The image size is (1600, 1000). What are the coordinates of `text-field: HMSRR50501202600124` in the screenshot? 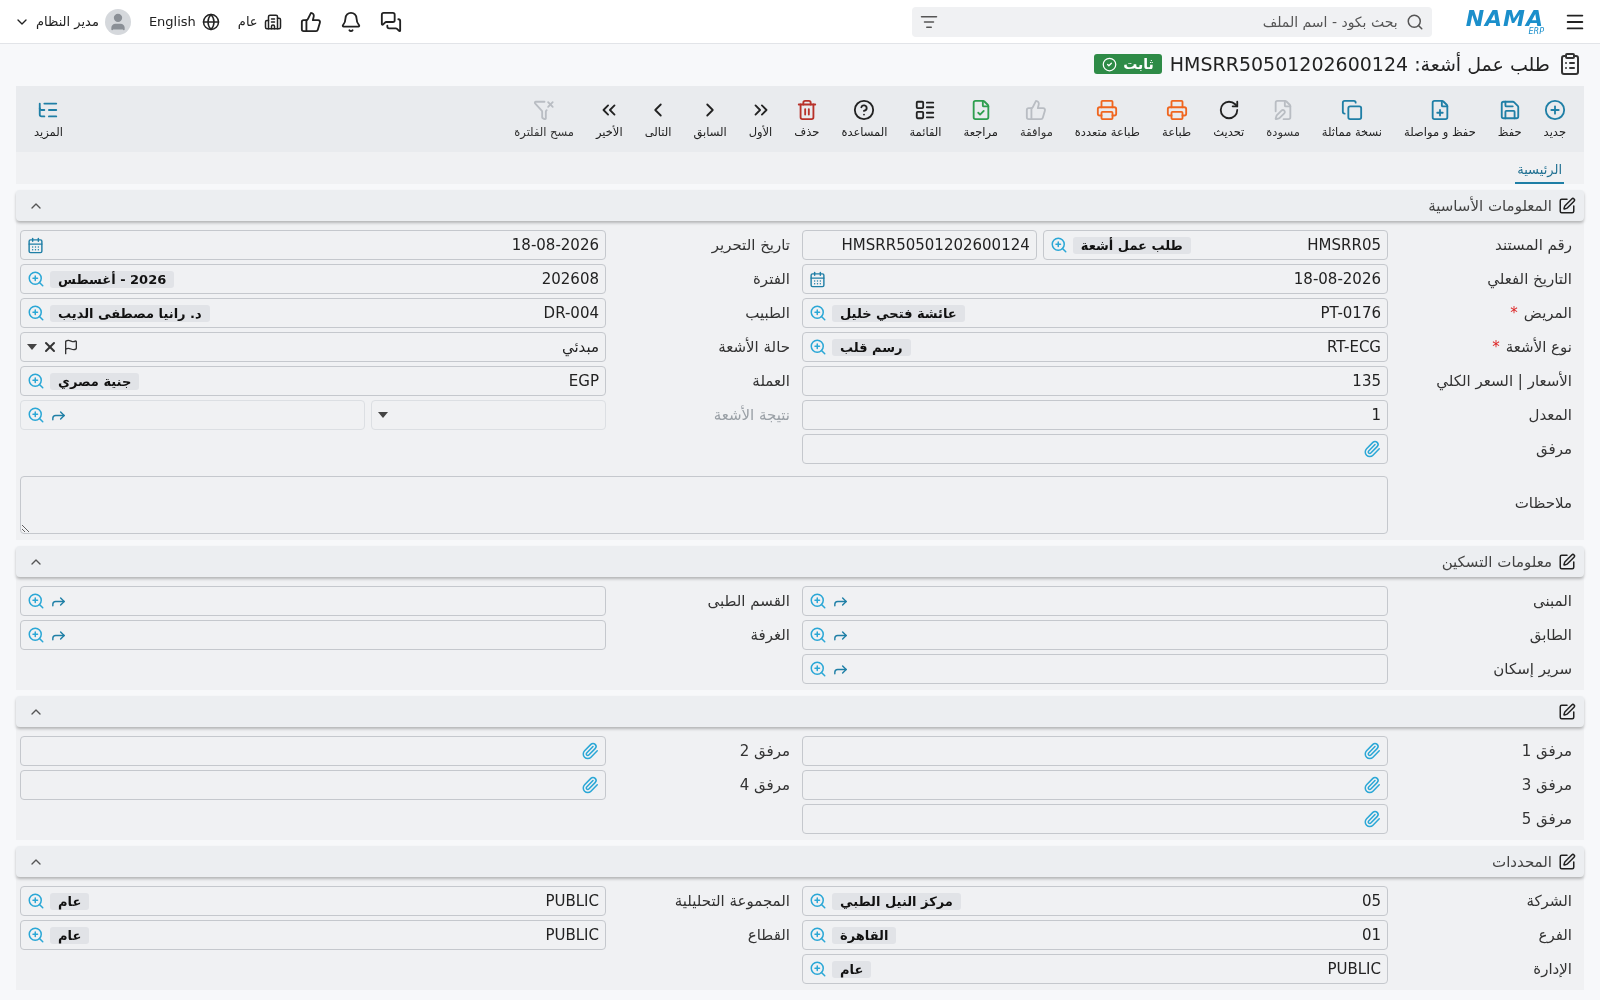 It's located at (919, 245).